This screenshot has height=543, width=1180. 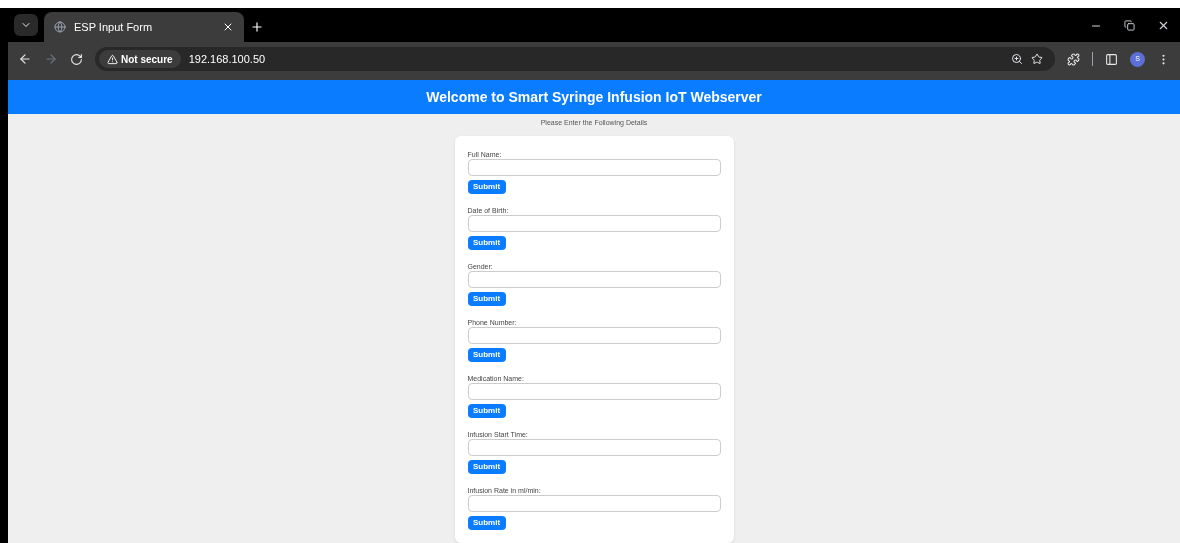 I want to click on url-text: 192.168.100.50, so click(x=227, y=59).